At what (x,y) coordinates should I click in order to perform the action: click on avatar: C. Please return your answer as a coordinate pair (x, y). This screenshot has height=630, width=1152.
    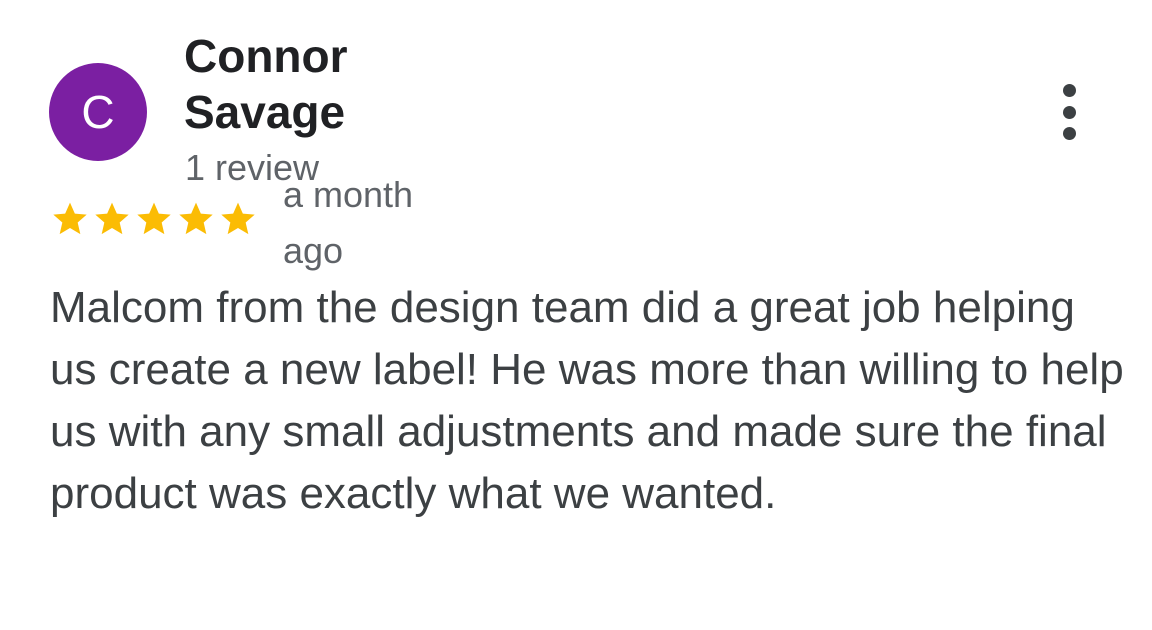
    Looking at the image, I should click on (98, 112).